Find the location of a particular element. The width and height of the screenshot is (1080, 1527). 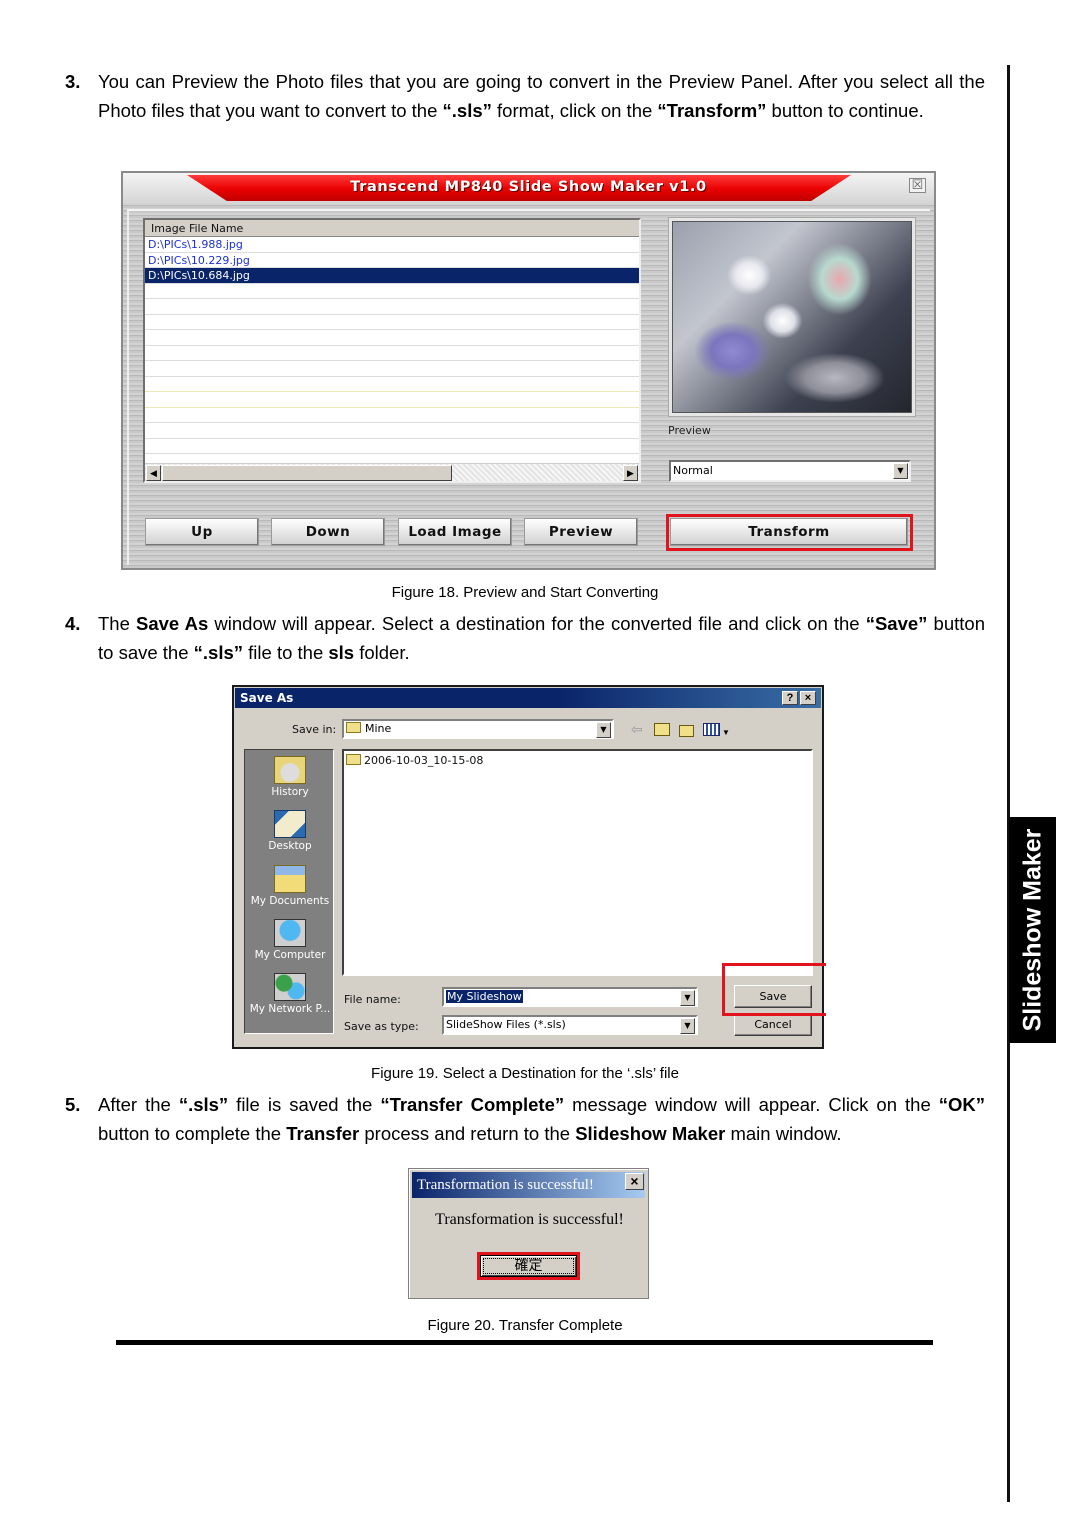

file-name-value: My Slideshow is located at coordinates (484, 996).